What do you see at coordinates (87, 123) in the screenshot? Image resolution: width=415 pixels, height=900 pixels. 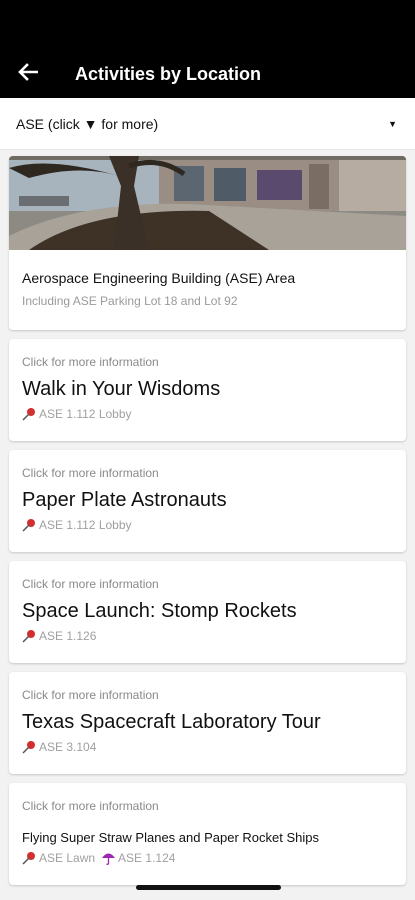 I see `location-dropdown-value: ASE (click ▼ for more)` at bounding box center [87, 123].